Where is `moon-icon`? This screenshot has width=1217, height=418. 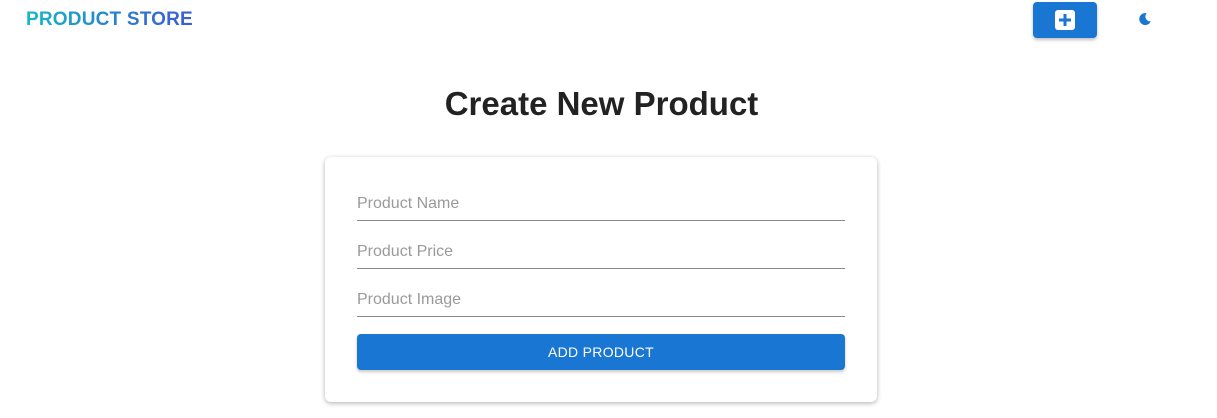 moon-icon is located at coordinates (1145, 21).